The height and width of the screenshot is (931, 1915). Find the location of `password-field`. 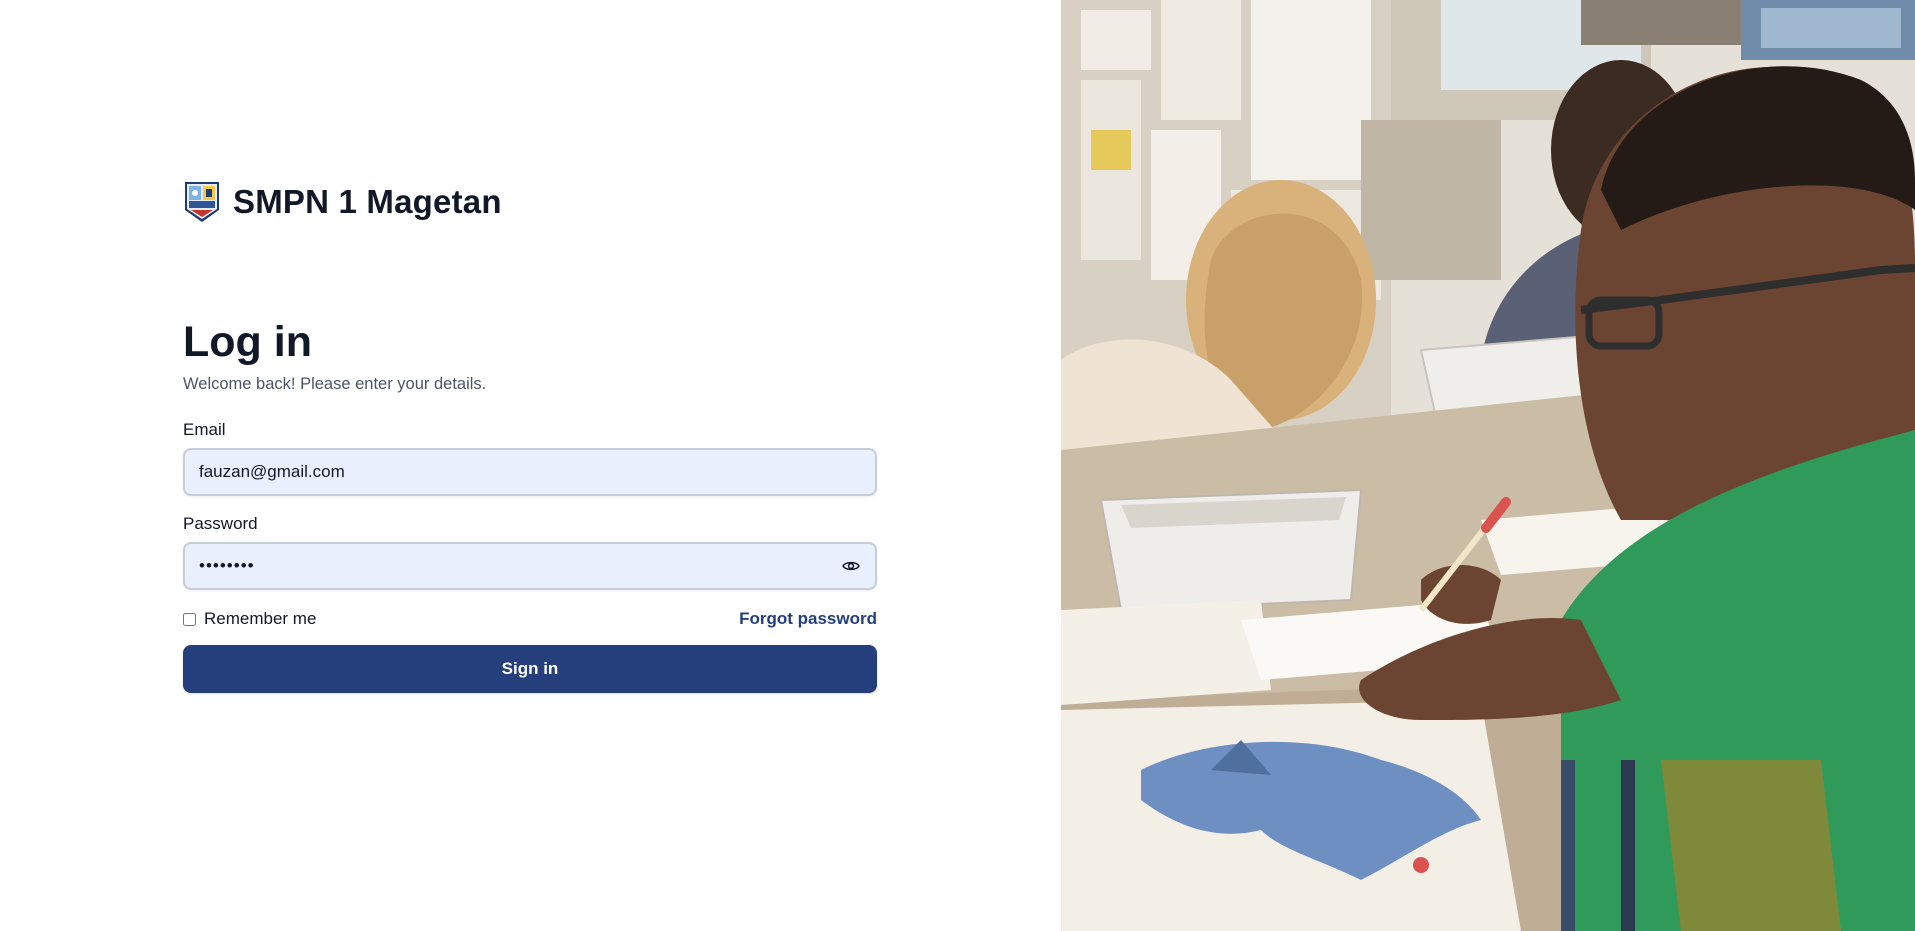

password-field is located at coordinates (530, 566).